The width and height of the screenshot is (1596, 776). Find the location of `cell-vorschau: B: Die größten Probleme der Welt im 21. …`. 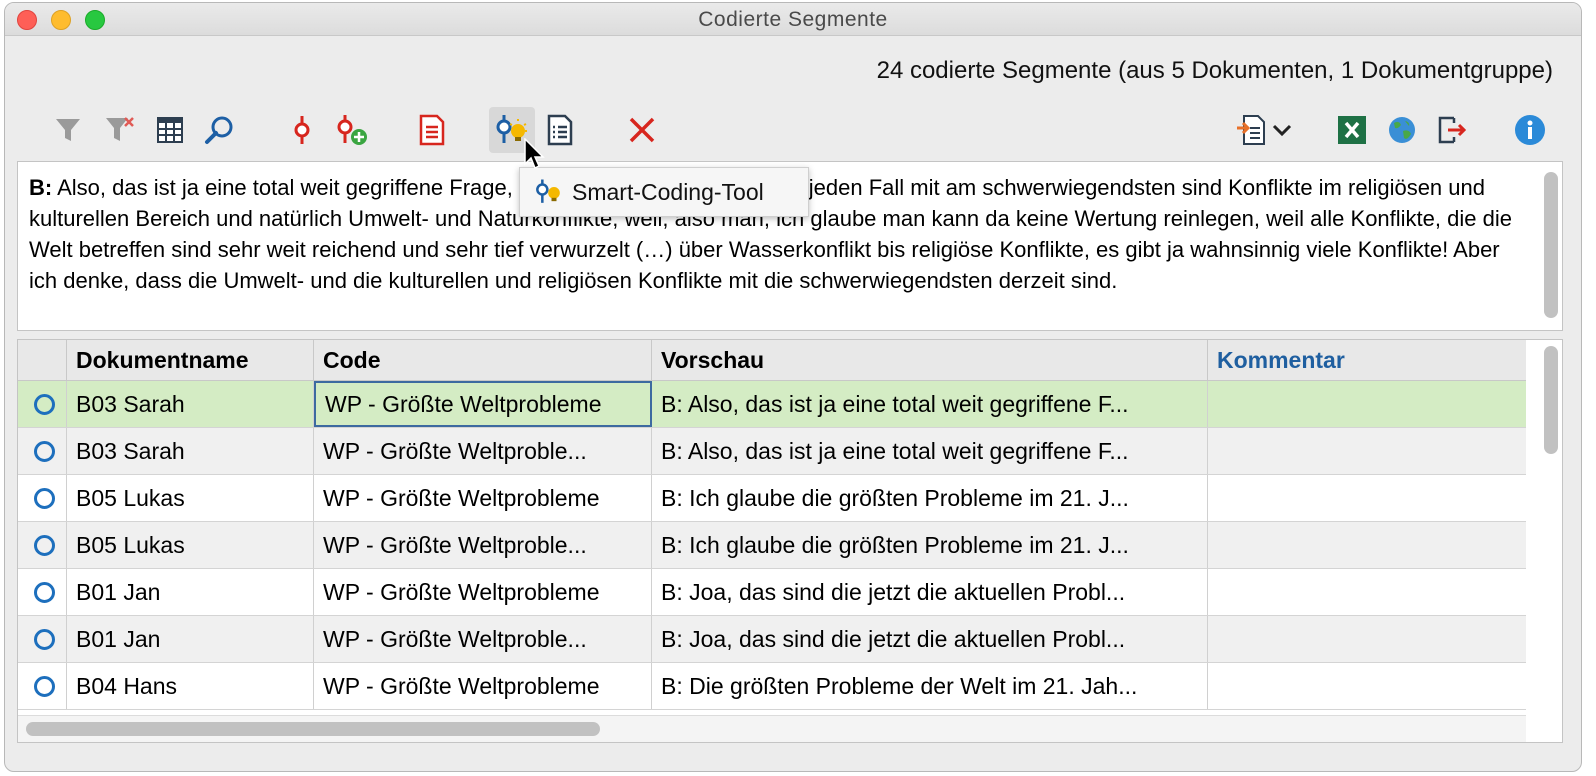

cell-vorschau: B: Die größten Probleme der Welt im 21. … is located at coordinates (930, 686).